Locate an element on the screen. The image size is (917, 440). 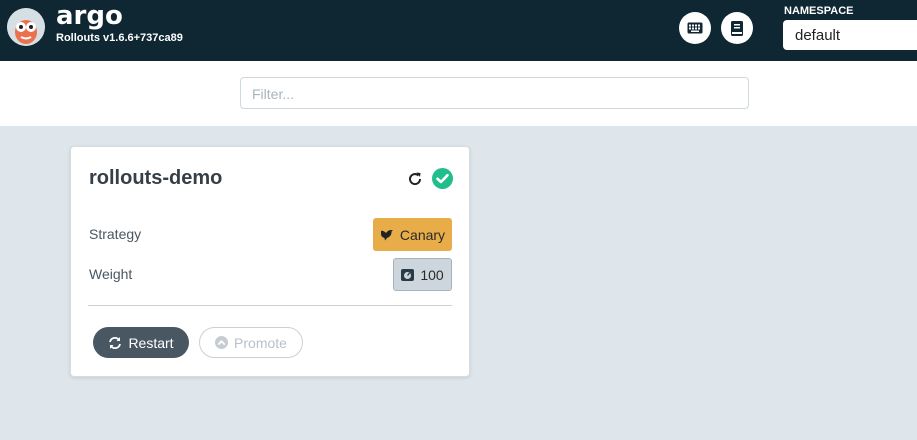
book-icon is located at coordinates (737, 28).